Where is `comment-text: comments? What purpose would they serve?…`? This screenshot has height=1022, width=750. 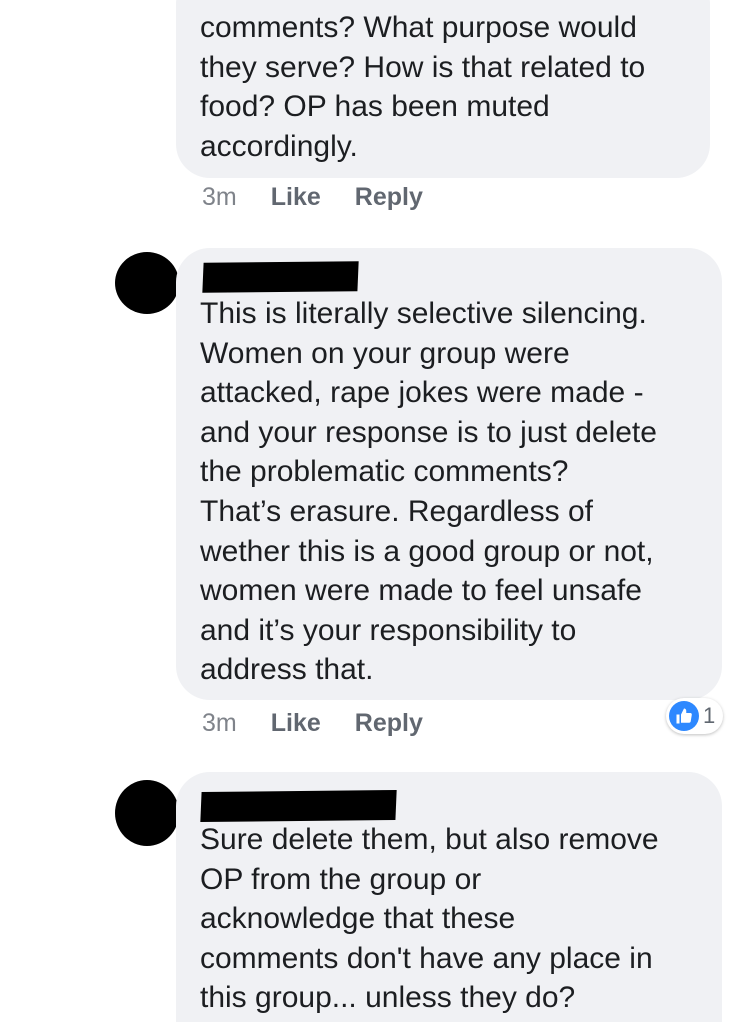 comment-text: comments? What purpose would they serve?… is located at coordinates (423, 87).